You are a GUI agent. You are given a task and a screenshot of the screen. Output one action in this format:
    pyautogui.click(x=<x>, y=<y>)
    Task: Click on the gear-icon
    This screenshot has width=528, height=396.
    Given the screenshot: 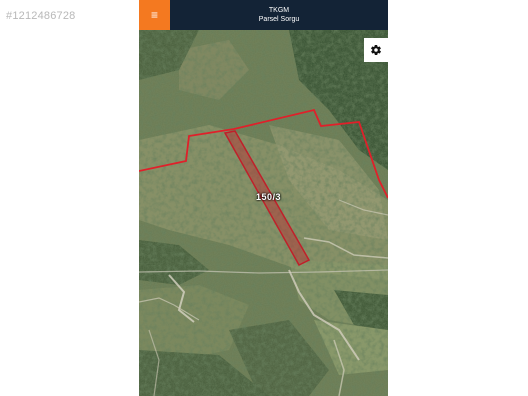 What is the action you would take?
    pyautogui.click(x=376, y=50)
    